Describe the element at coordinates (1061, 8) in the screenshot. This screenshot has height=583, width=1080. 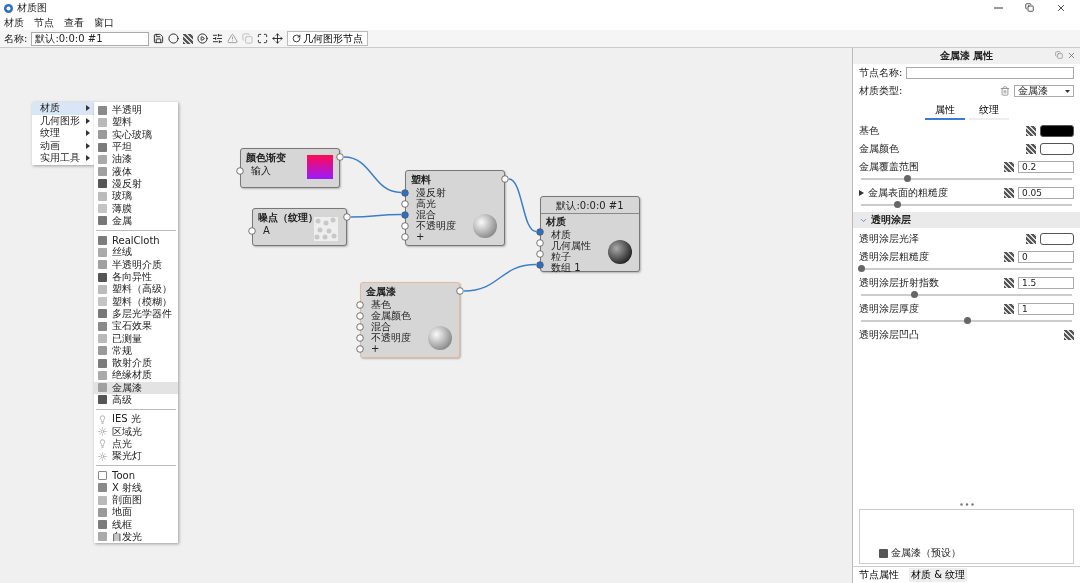
I see `close-icon` at that location.